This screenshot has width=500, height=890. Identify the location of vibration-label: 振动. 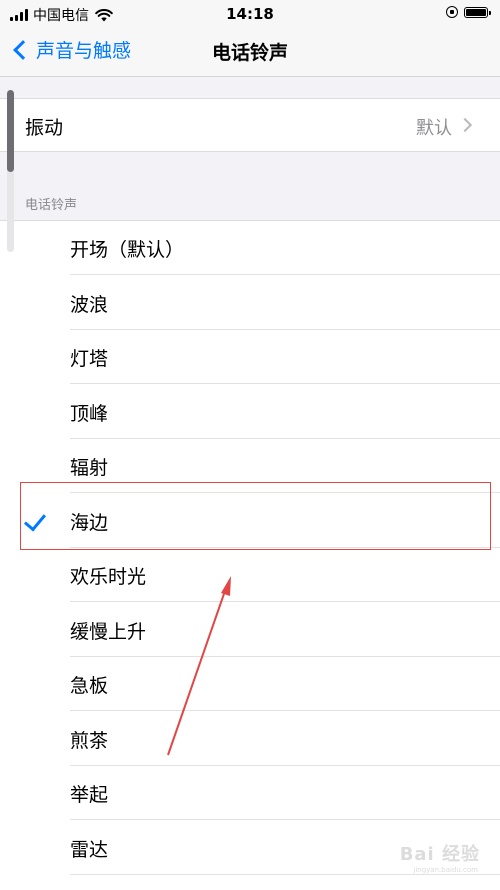
(44, 128).